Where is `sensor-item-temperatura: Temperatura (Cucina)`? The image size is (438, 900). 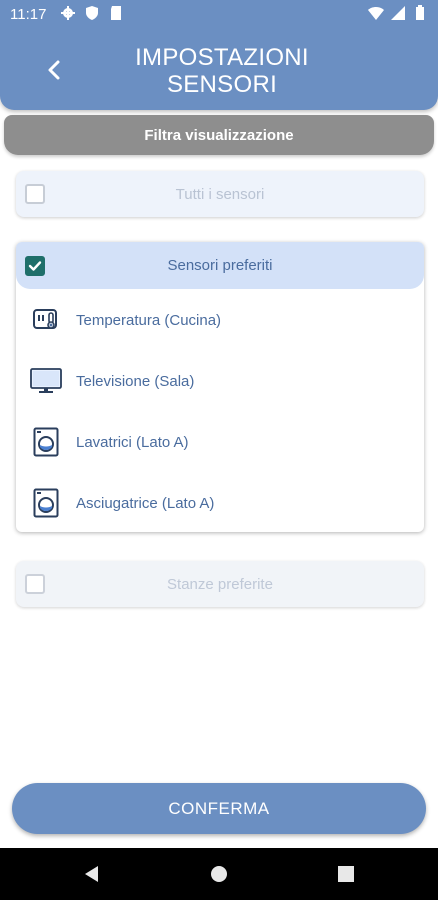 sensor-item-temperatura: Temperatura (Cucina) is located at coordinates (220, 320).